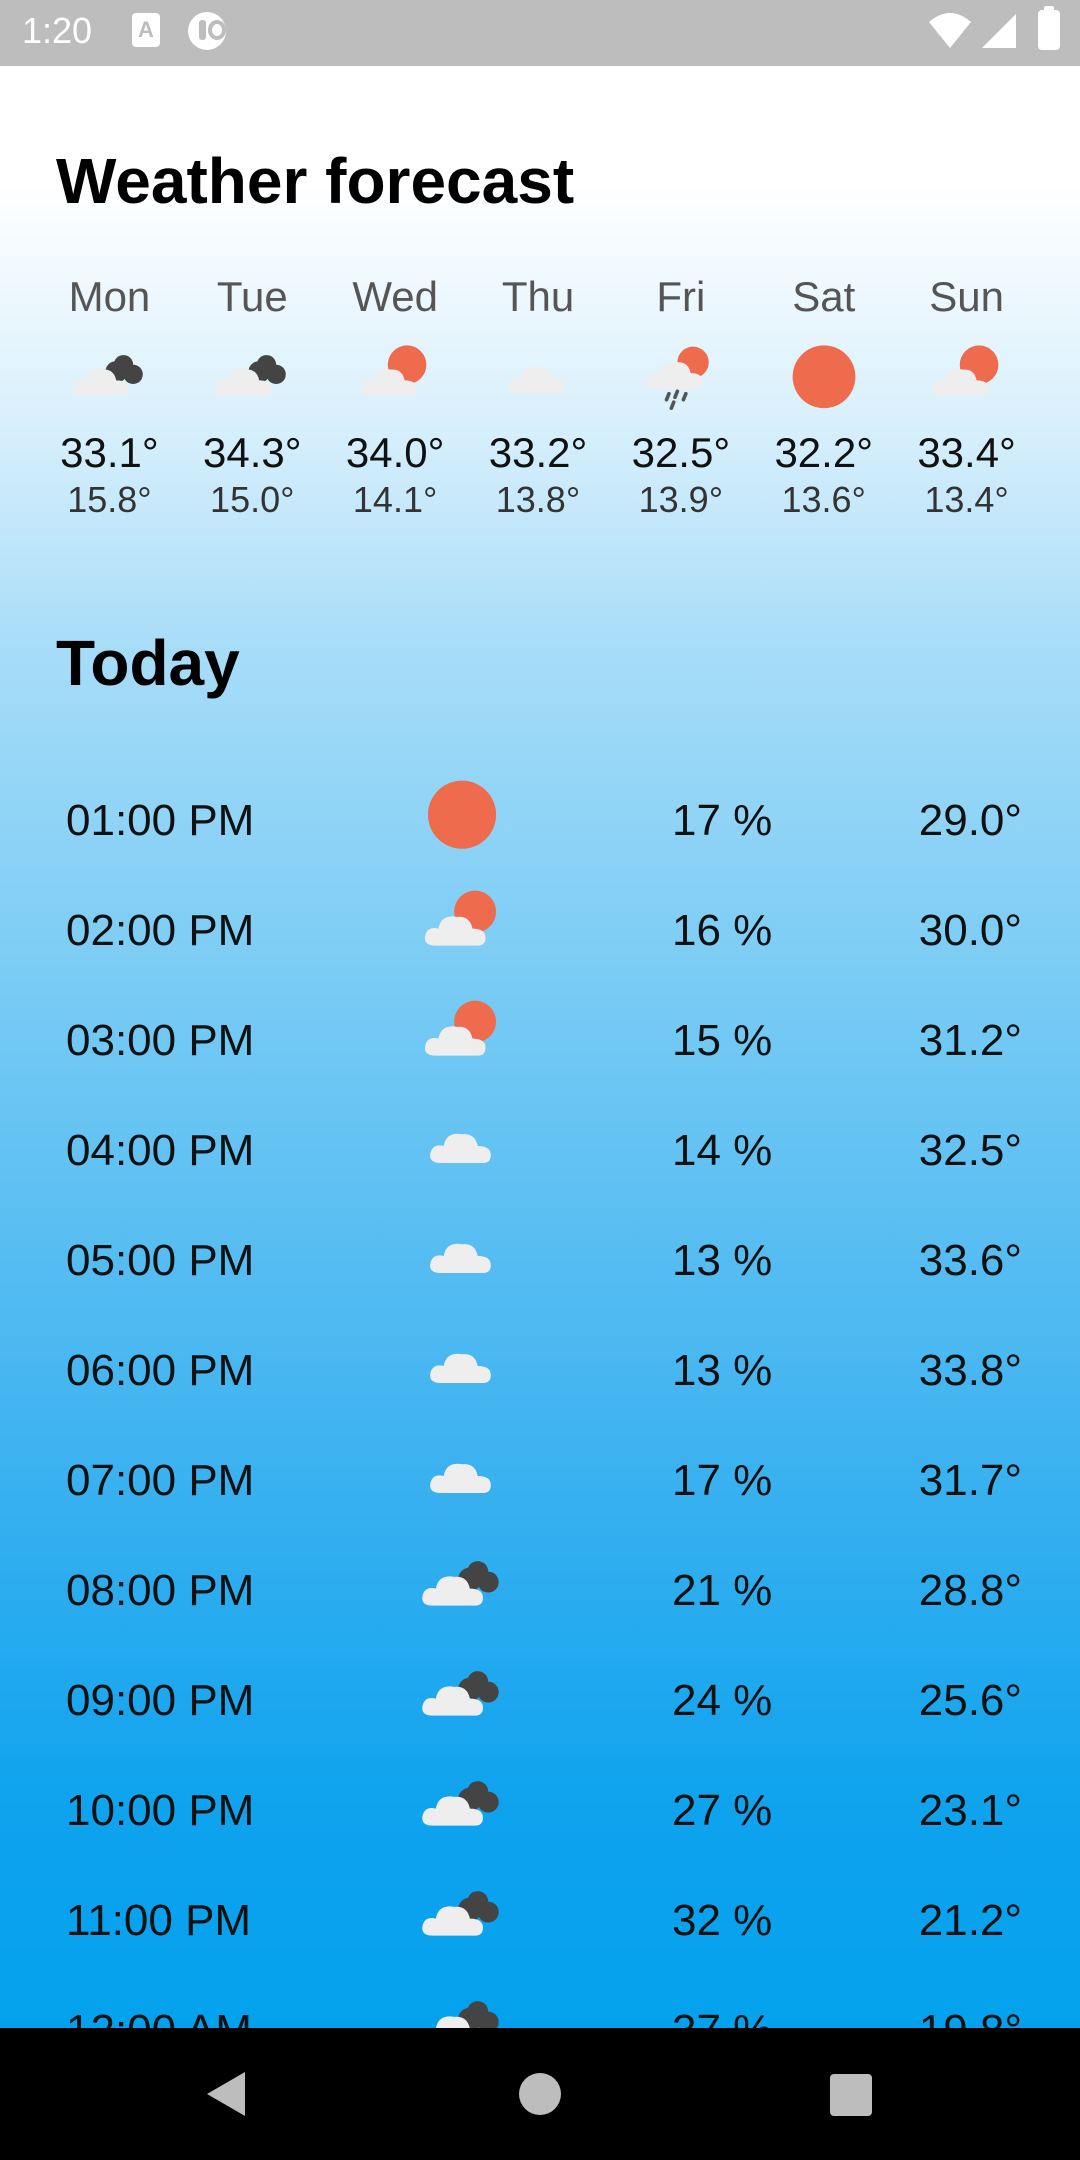  I want to click on hour-temperature: 23.1°, so click(970, 1810).